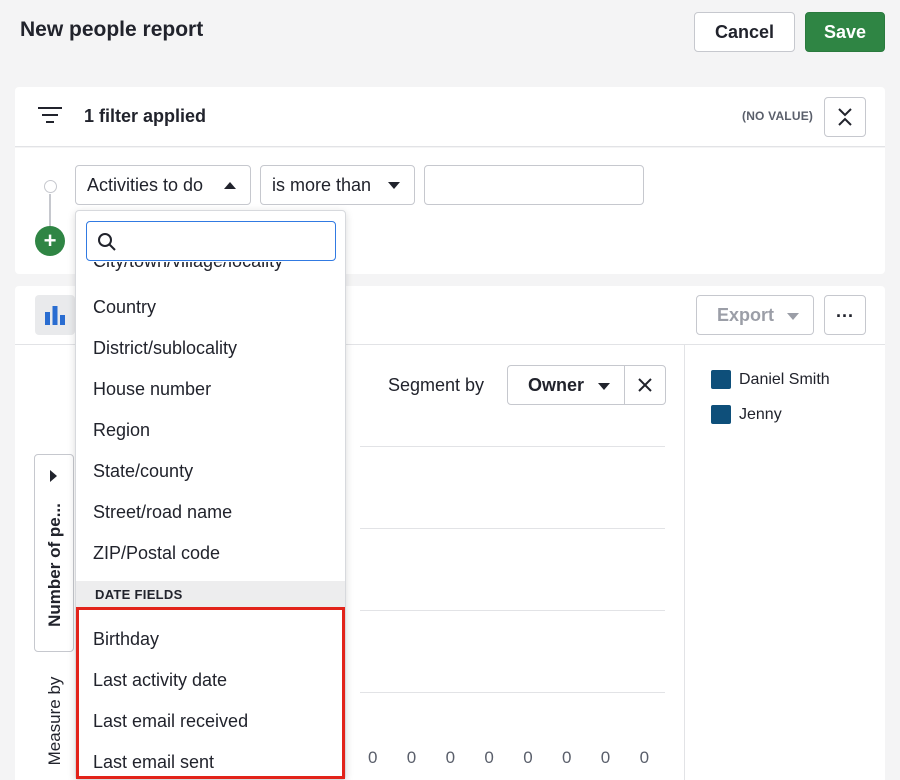 The image size is (900, 780). Describe the element at coordinates (778, 116) in the screenshot. I see `no-value-label: (NO VALUE)` at that location.